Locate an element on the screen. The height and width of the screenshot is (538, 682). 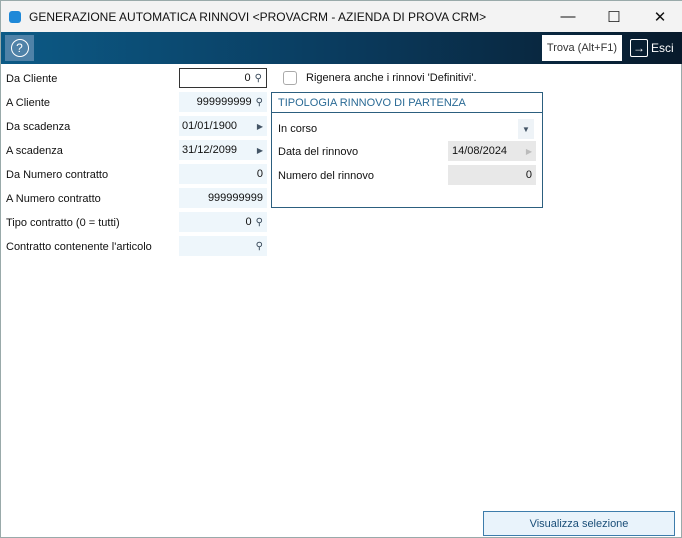
label-da-cliente: Da Cliente is located at coordinates (32, 79).